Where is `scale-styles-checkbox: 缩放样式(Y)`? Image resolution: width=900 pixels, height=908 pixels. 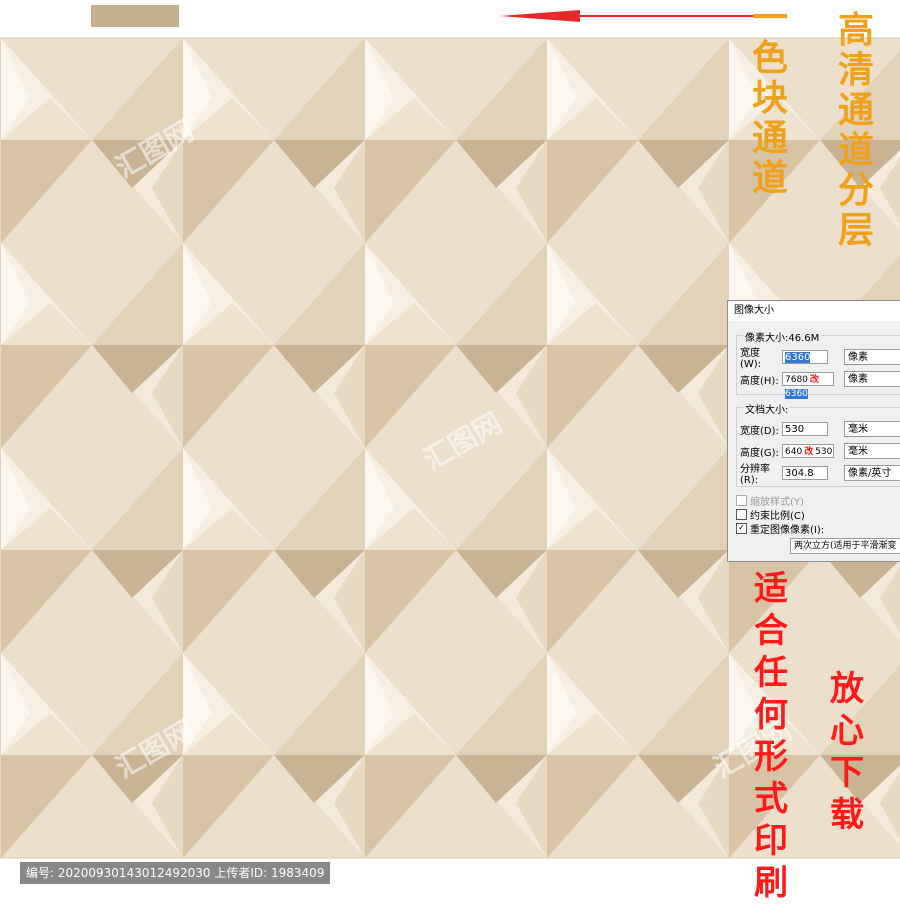 scale-styles-checkbox: 缩放样式(Y) is located at coordinates (770, 500).